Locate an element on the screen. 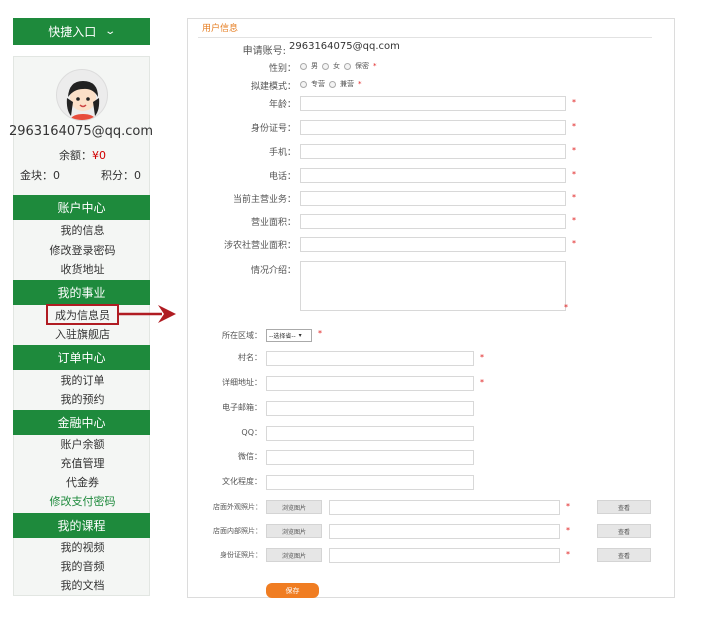  section-finance: 金融中心 is located at coordinates (81, 422).